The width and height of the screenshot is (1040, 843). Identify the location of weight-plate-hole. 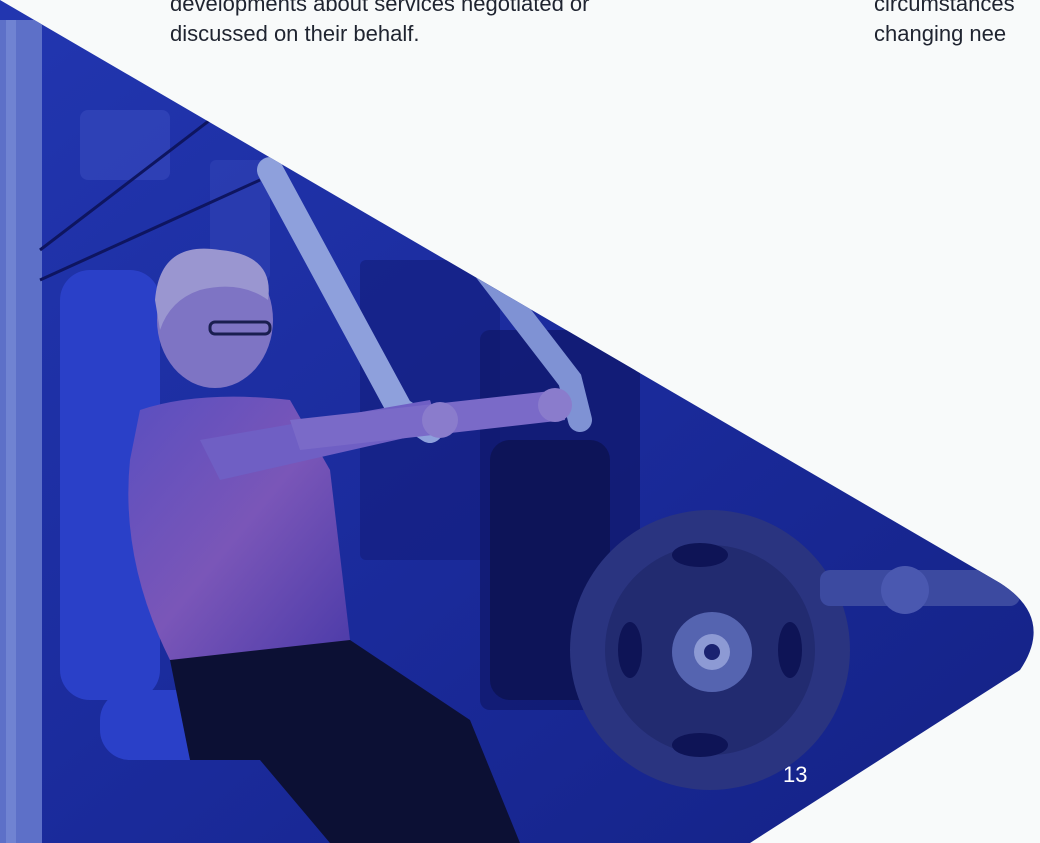
(712, 652).